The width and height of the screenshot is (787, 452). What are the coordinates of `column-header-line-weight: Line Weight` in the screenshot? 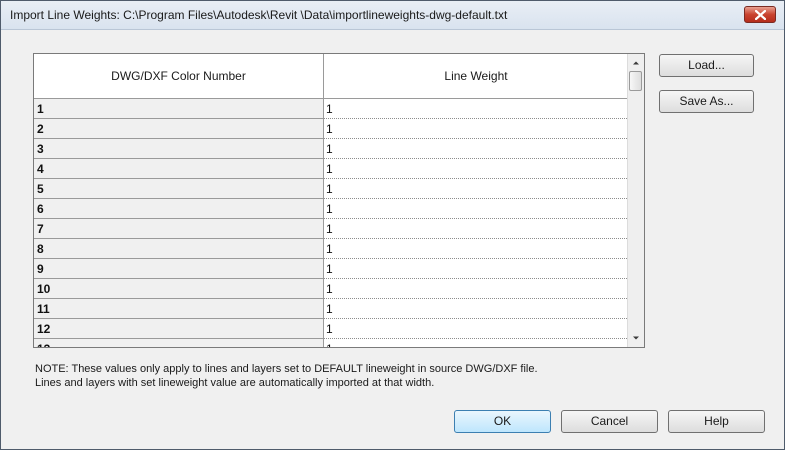 It's located at (476, 76).